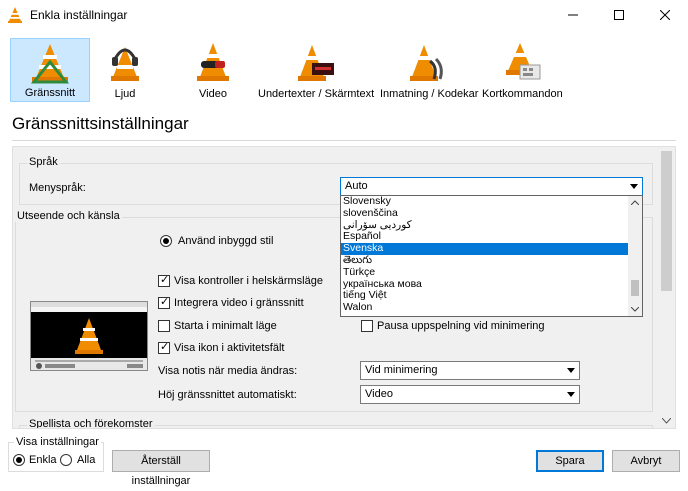 The width and height of the screenshot is (688, 491). What do you see at coordinates (491, 248) in the screenshot?
I see `language-option-selected: Svenska` at bounding box center [491, 248].